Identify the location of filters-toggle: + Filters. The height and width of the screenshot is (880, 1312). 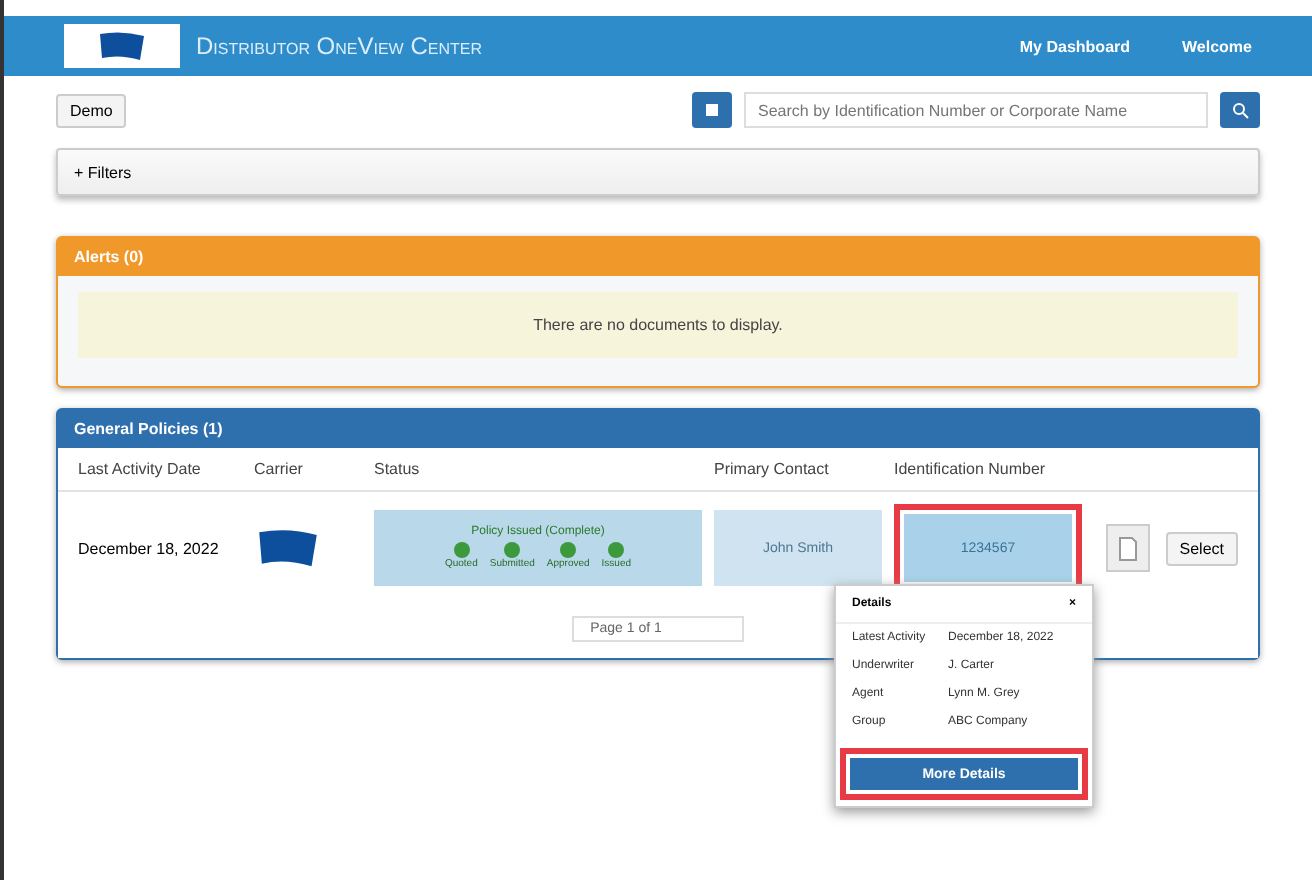
(658, 172).